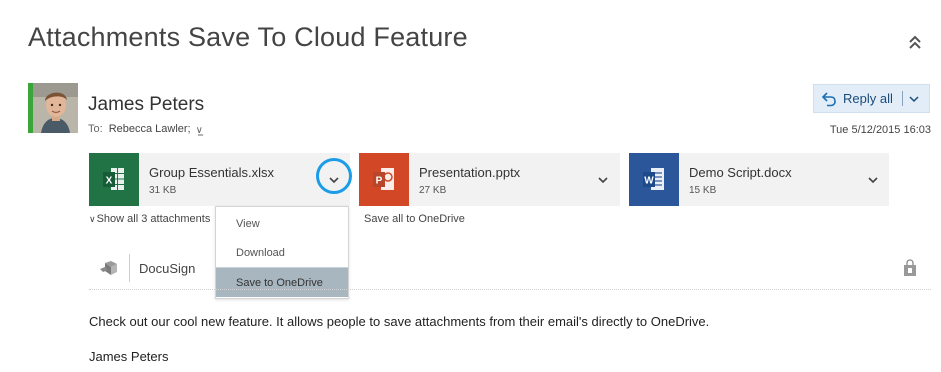 The width and height of the screenshot is (941, 372). What do you see at coordinates (55, 108) in the screenshot?
I see `avatar` at bounding box center [55, 108].